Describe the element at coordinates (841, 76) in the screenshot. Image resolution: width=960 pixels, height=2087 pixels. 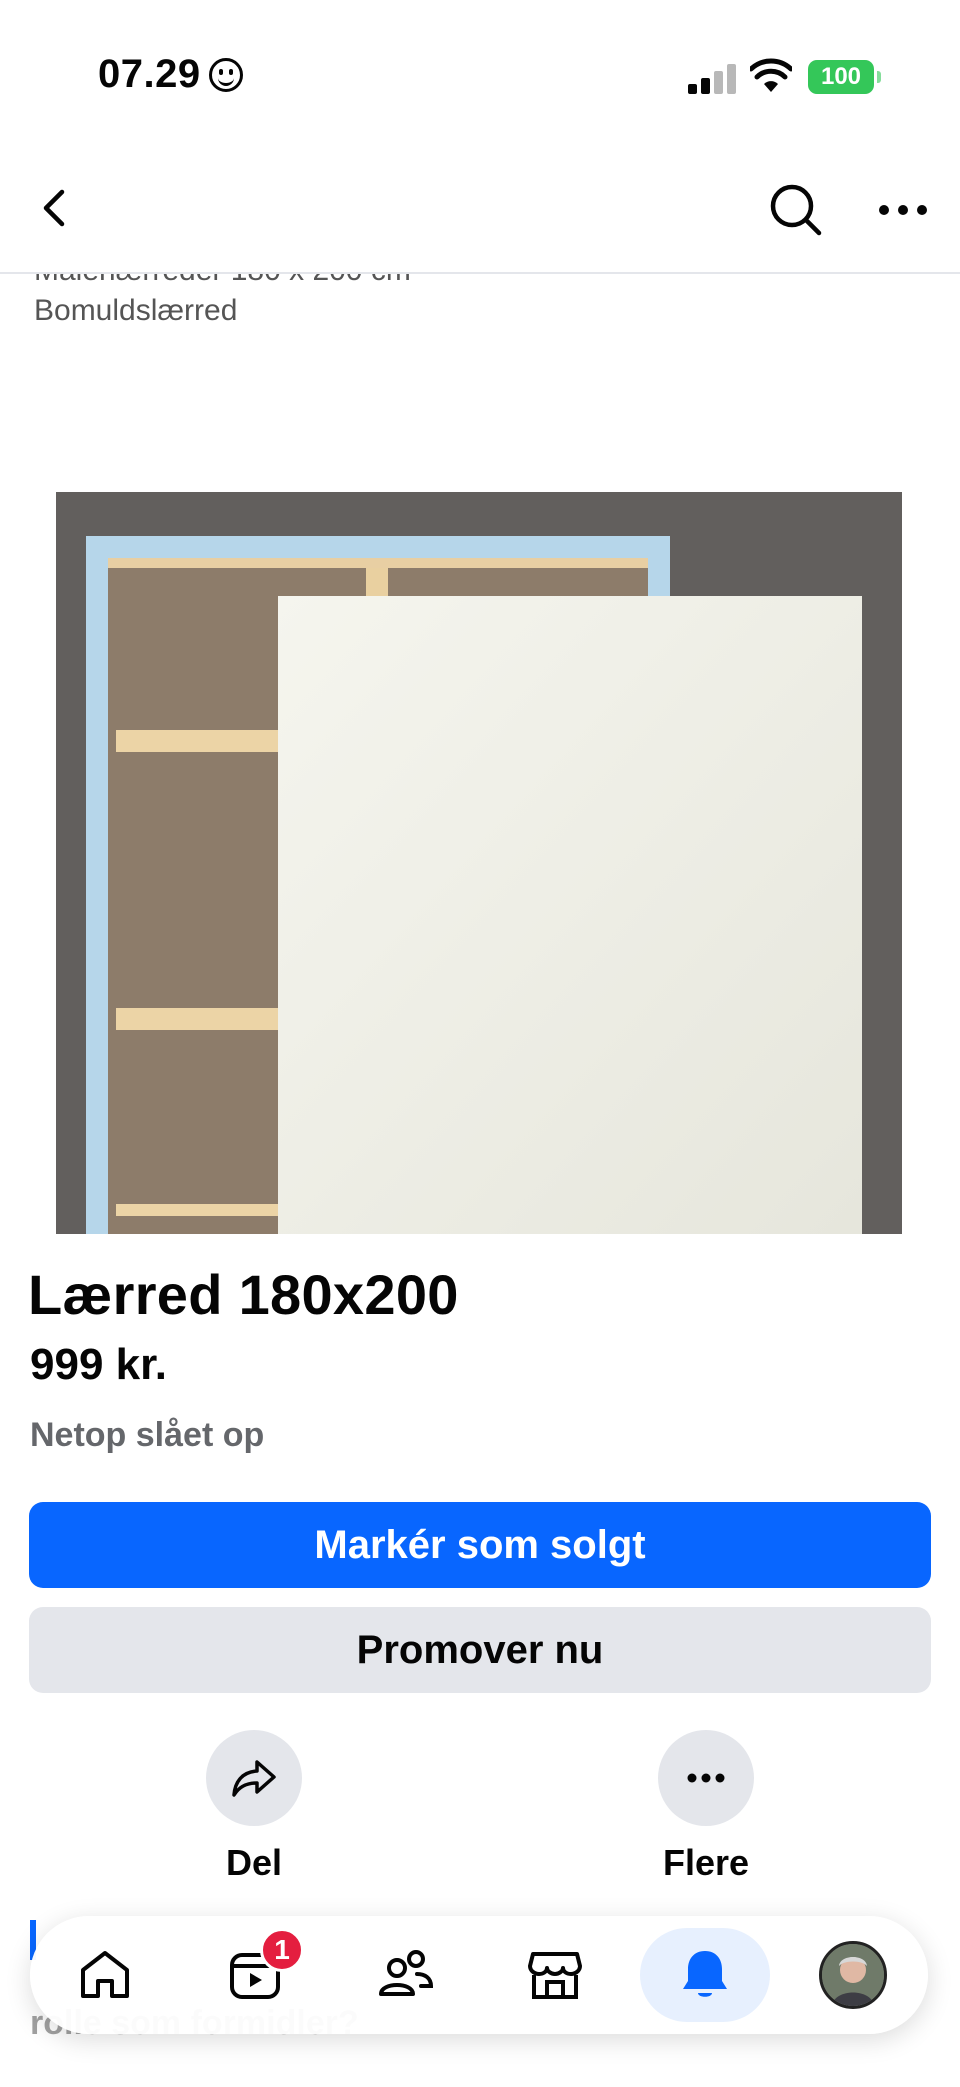
I see `battery-level: 100` at that location.